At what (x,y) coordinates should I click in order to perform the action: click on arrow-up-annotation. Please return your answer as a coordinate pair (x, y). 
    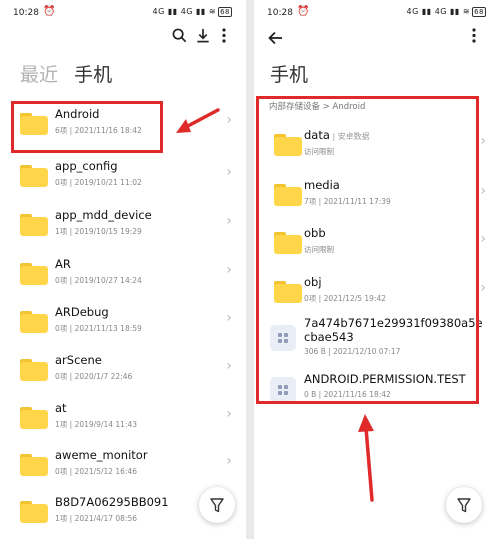
    Looking at the image, I should click on (366, 458).